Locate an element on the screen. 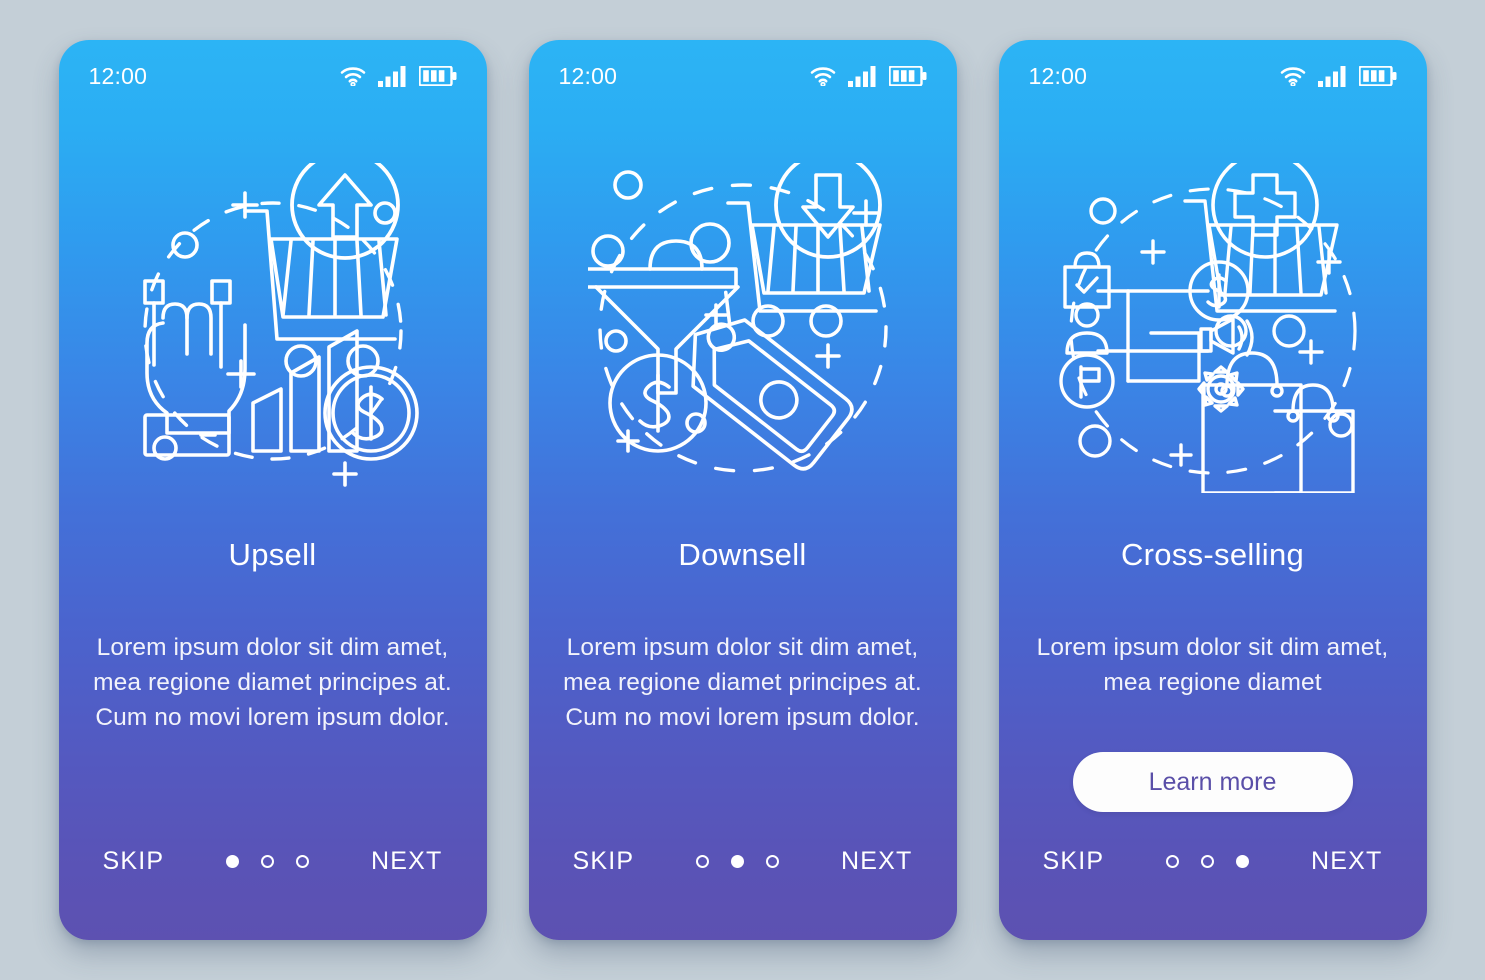 This screenshot has height=980, width=1485. upsell-illustration is located at coordinates (273, 328).